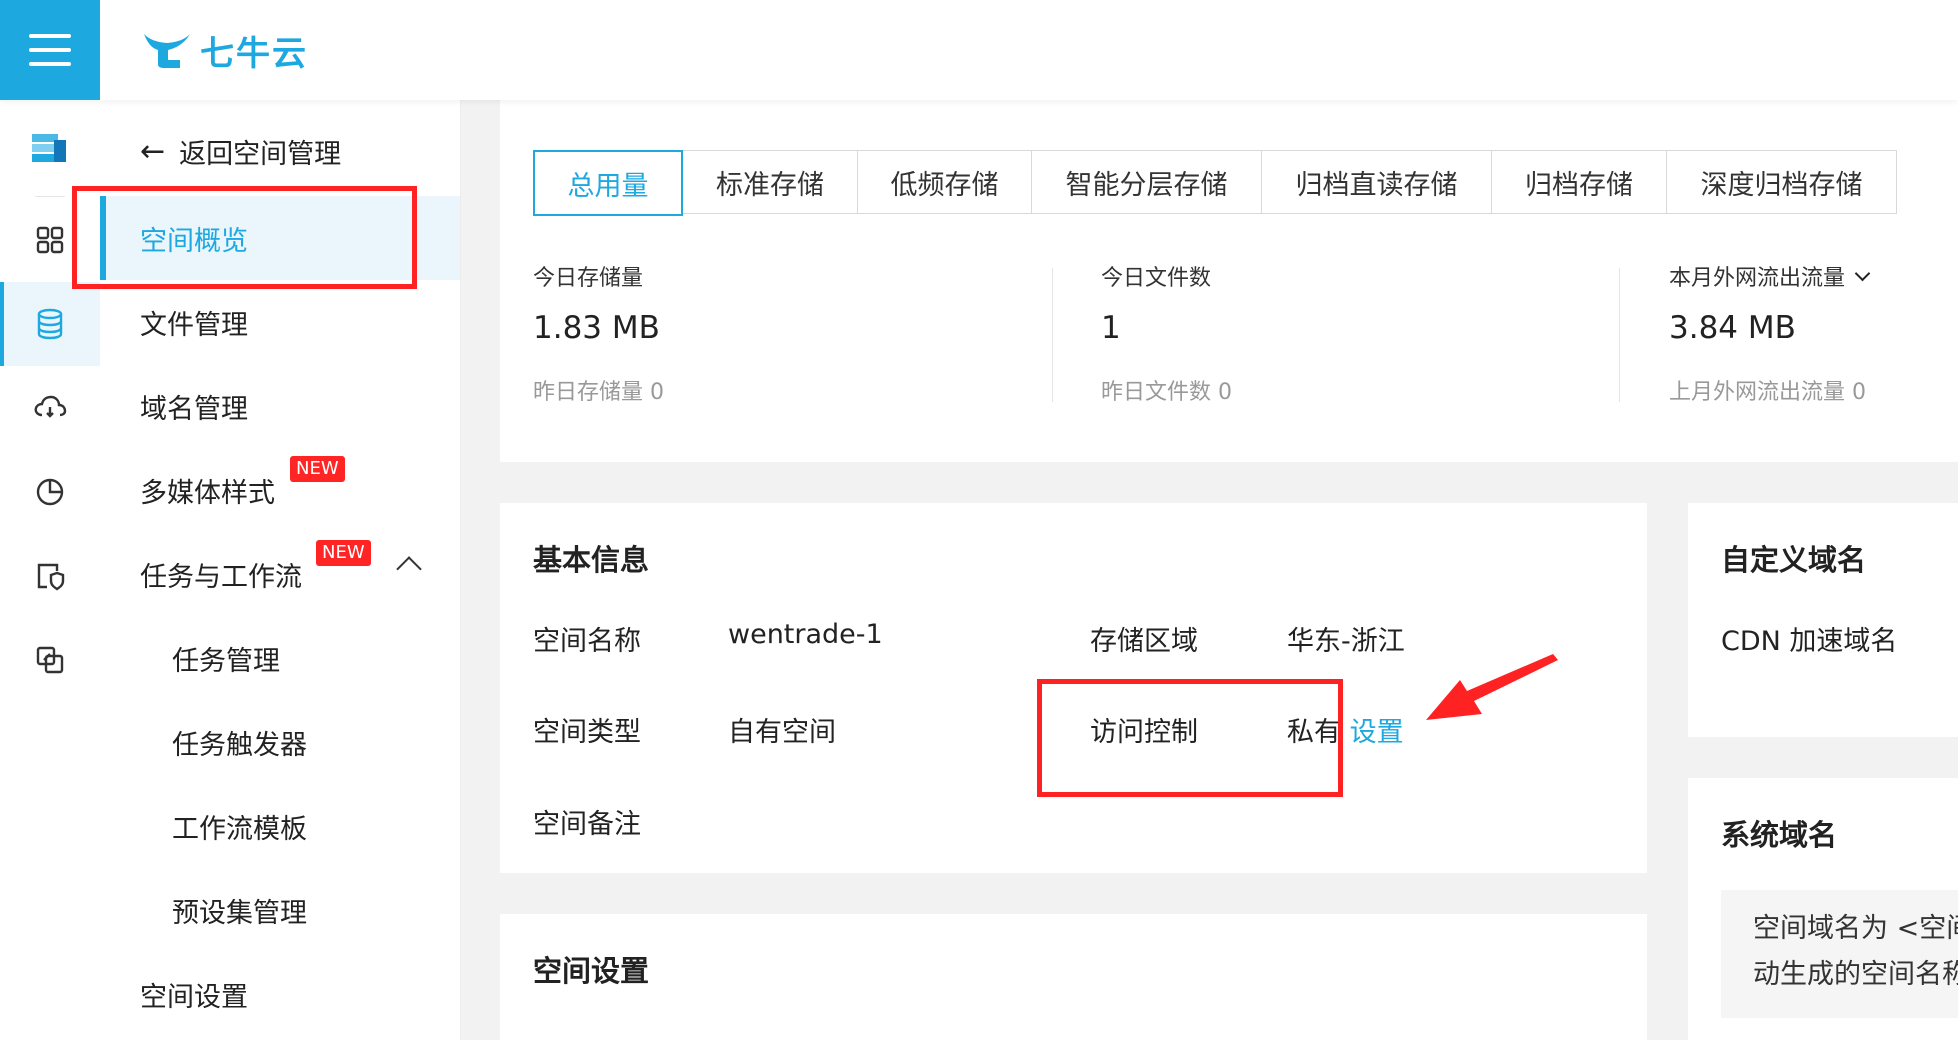  I want to click on note-line: 动生成的空间名称, so click(1855, 974).